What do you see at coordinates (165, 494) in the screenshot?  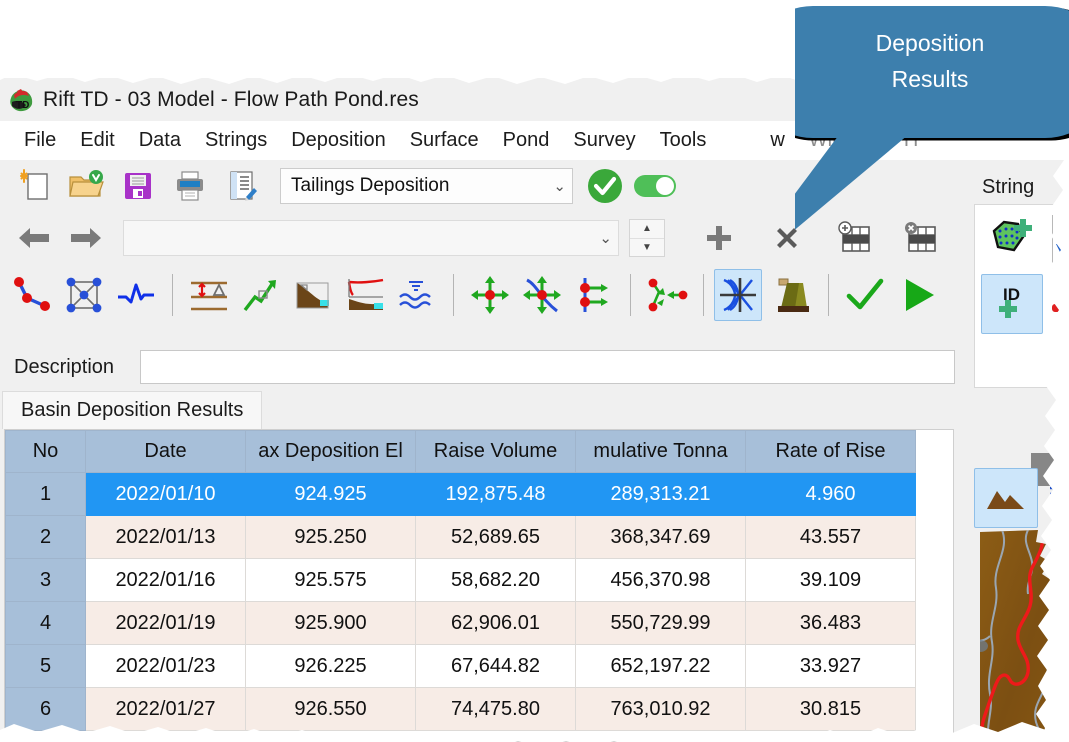 I see `cell-date: 2022/01/10` at bounding box center [165, 494].